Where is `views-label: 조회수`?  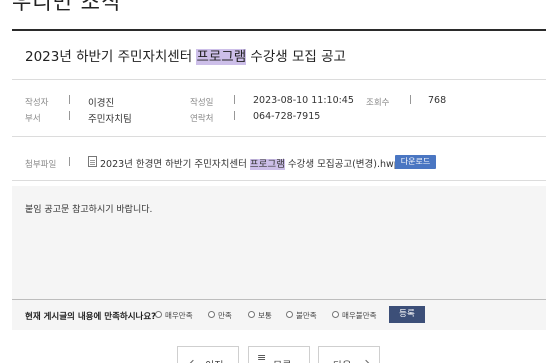 views-label: 조회수 is located at coordinates (378, 103).